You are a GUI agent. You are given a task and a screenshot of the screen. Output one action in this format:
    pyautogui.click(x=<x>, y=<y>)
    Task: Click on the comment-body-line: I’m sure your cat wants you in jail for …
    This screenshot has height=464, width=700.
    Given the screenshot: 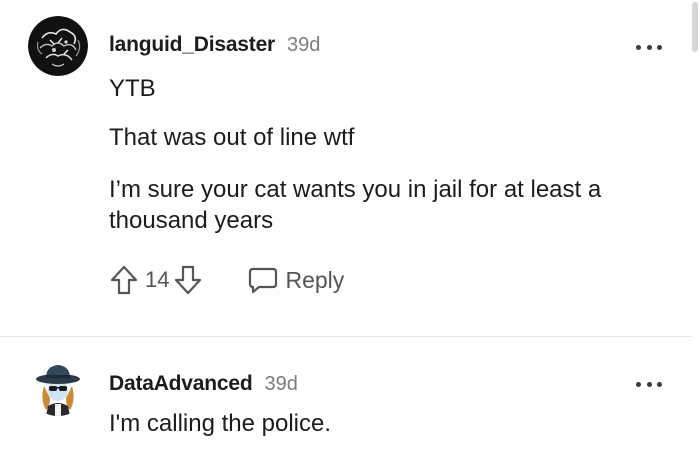 What is the action you would take?
    pyautogui.click(x=394, y=205)
    